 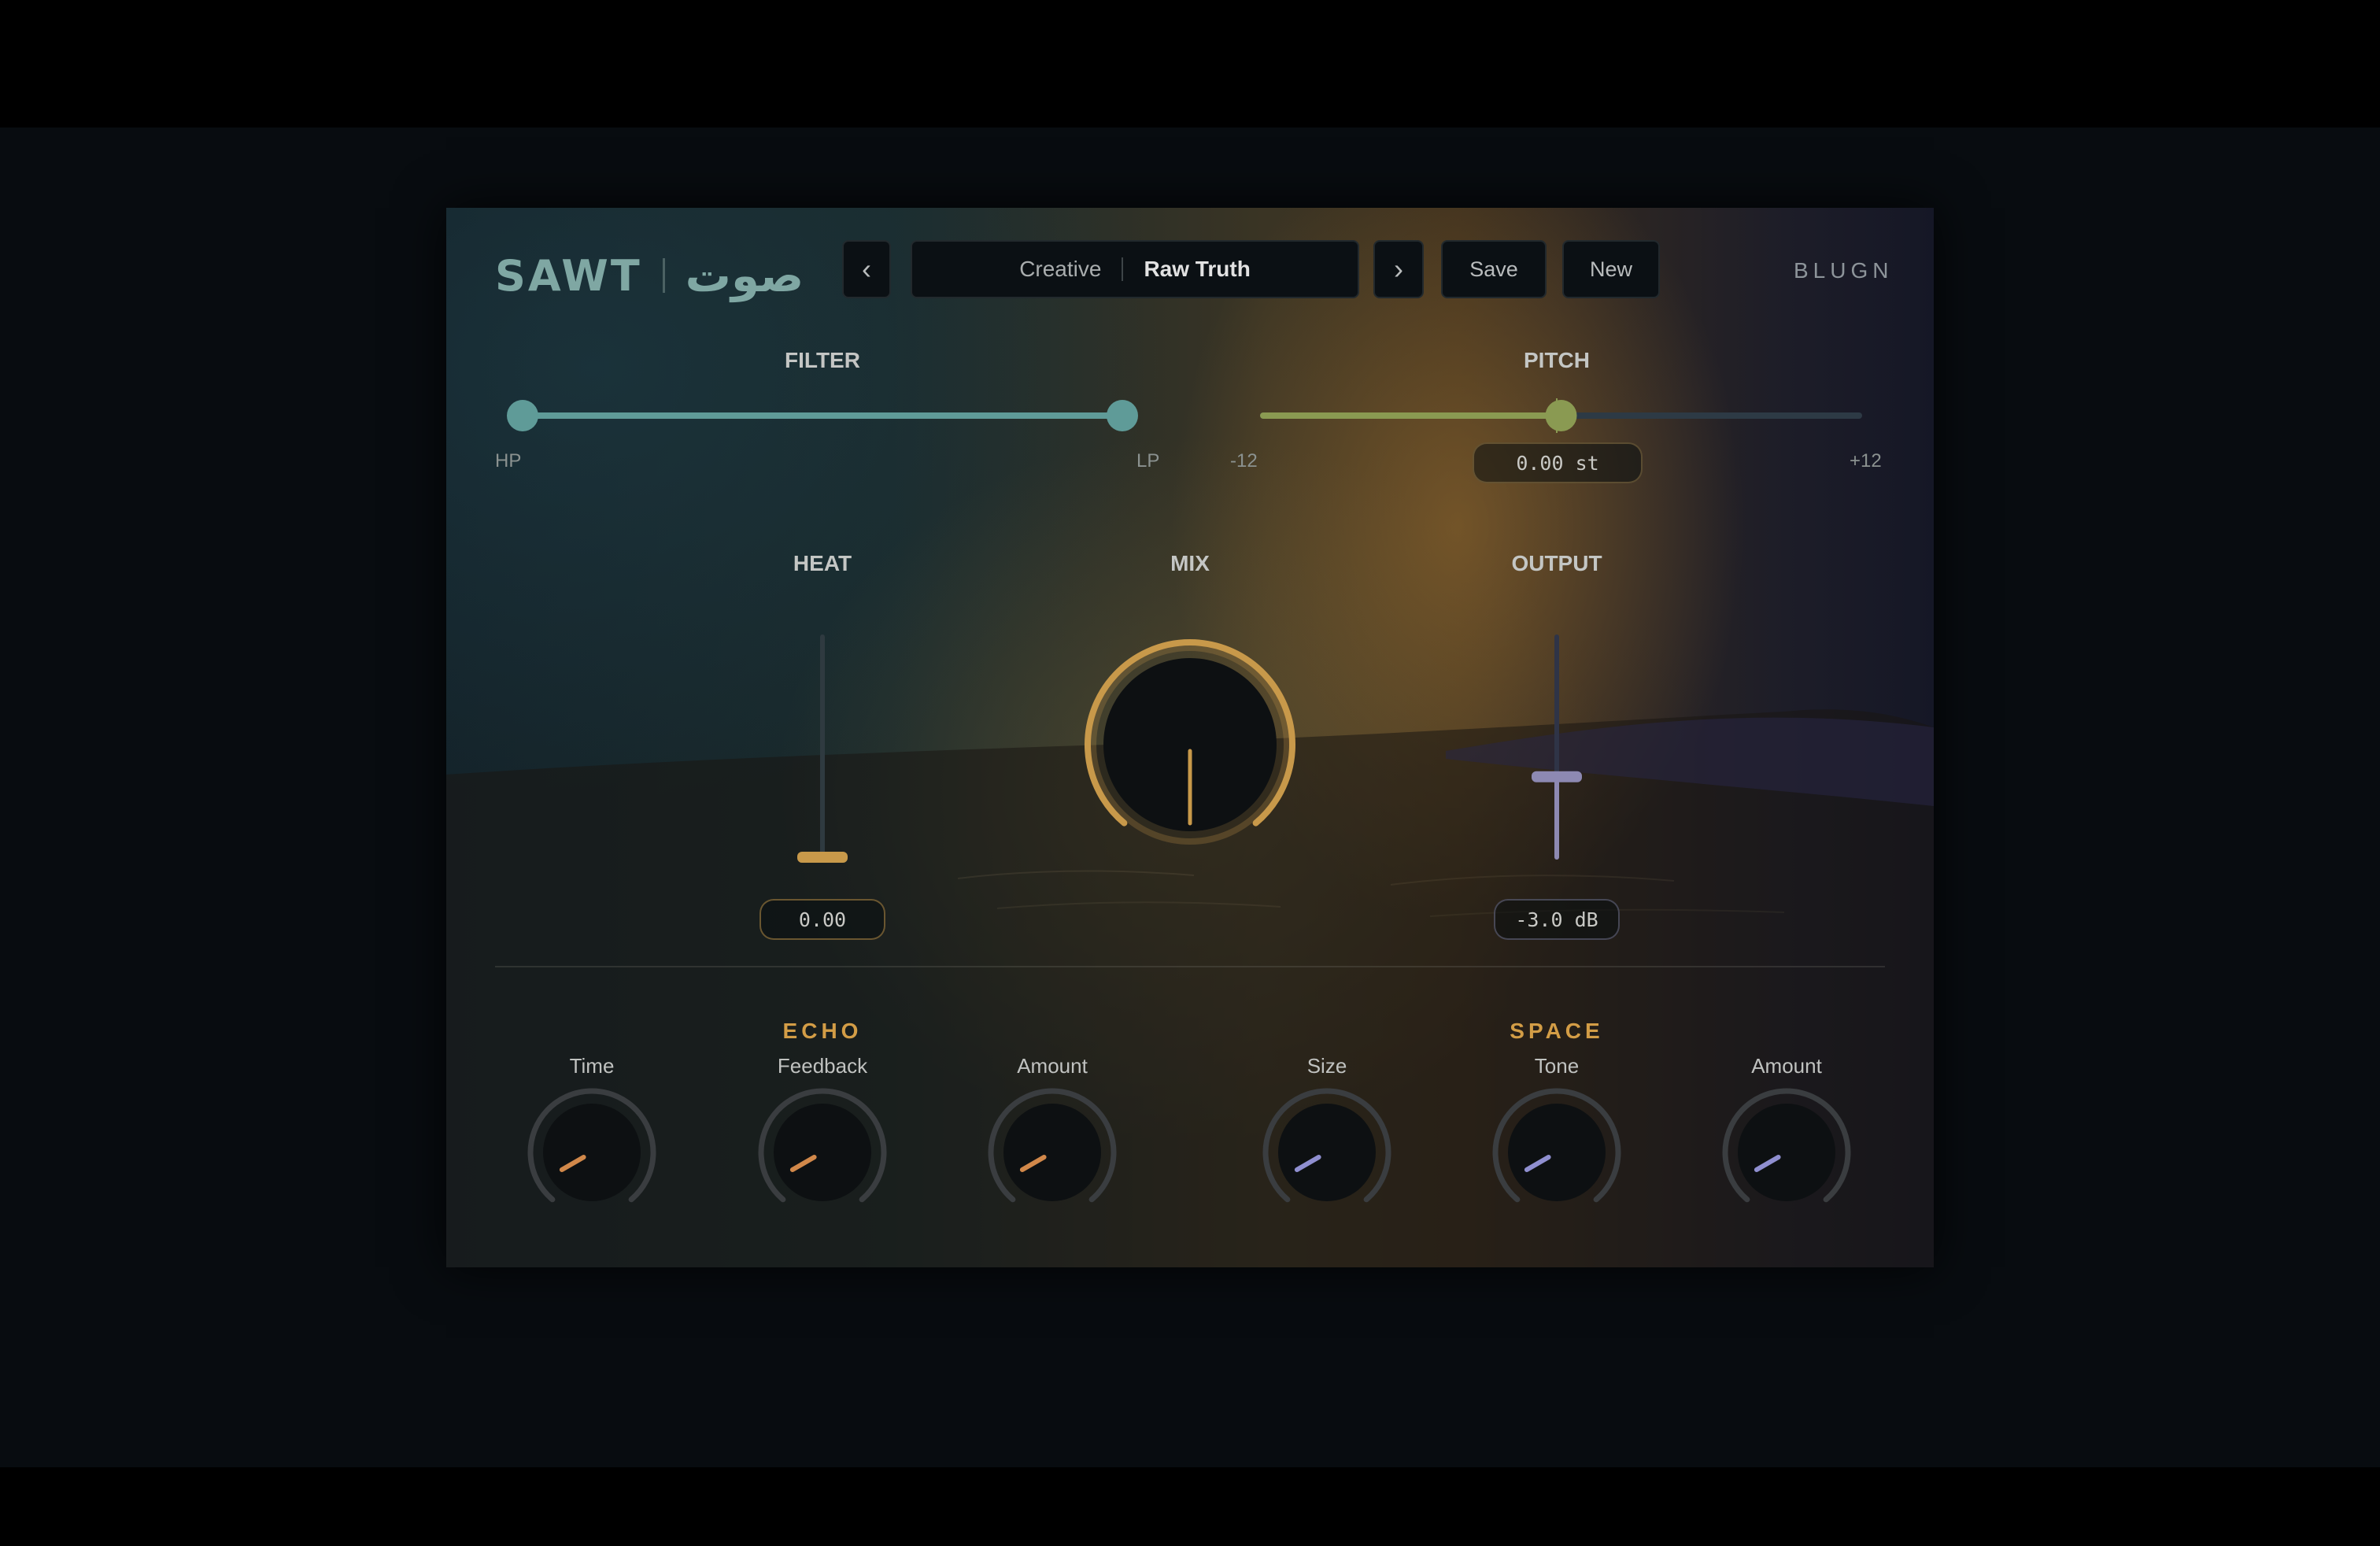 What do you see at coordinates (822, 748) in the screenshot?
I see `heat-slider` at bounding box center [822, 748].